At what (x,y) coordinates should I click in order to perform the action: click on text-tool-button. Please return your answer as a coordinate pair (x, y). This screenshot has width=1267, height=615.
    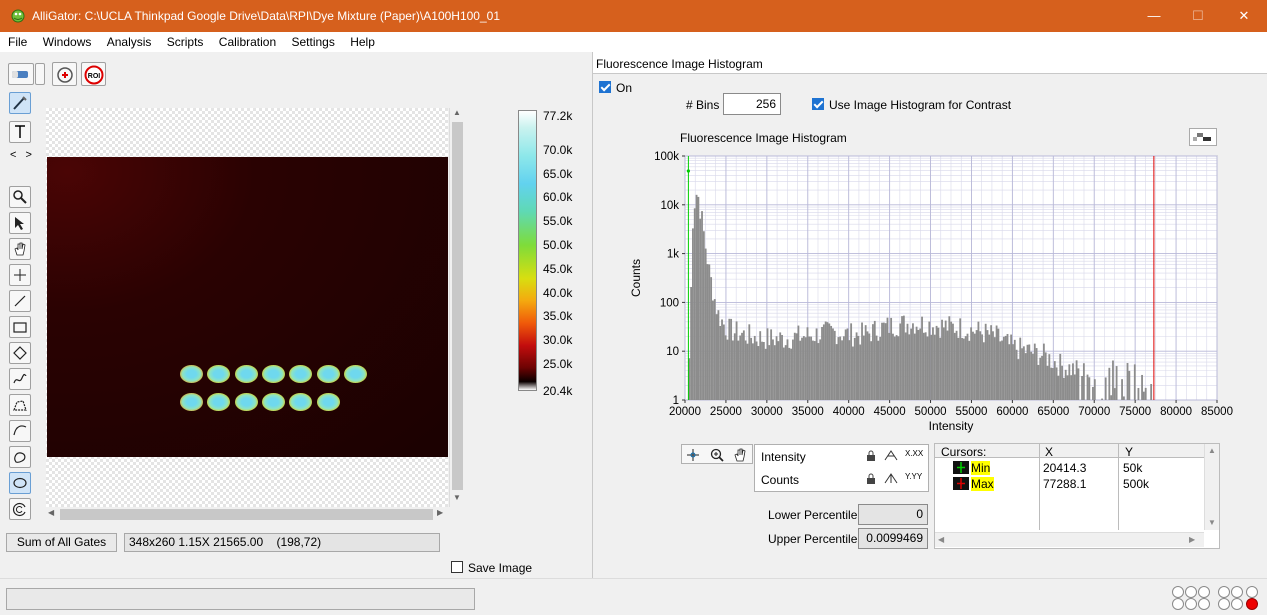
    Looking at the image, I should click on (20, 132).